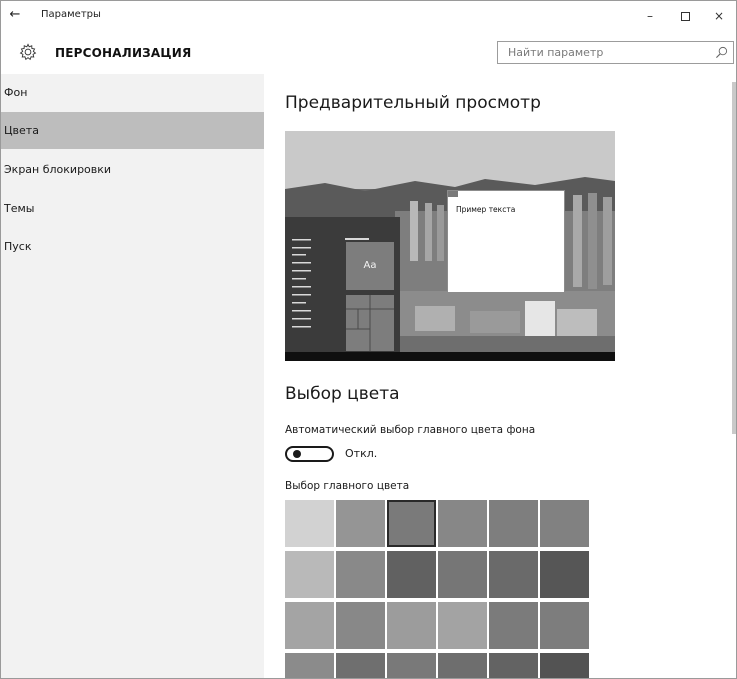 Image resolution: width=737 pixels, height=679 pixels. I want to click on preview-taskbar, so click(450, 356).